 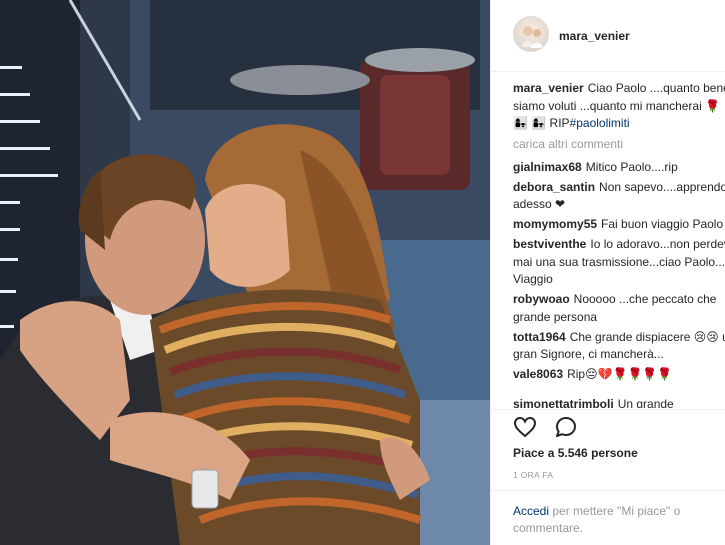 What do you see at coordinates (594, 36) in the screenshot?
I see `header-username: mara_venier` at bounding box center [594, 36].